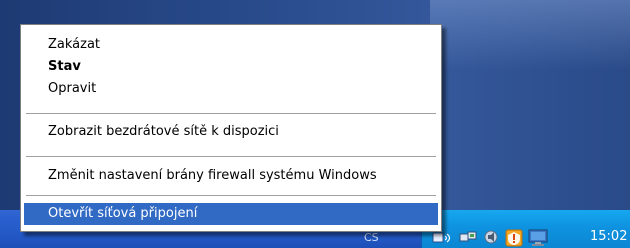  I want to click on monitor-icon, so click(538, 238).